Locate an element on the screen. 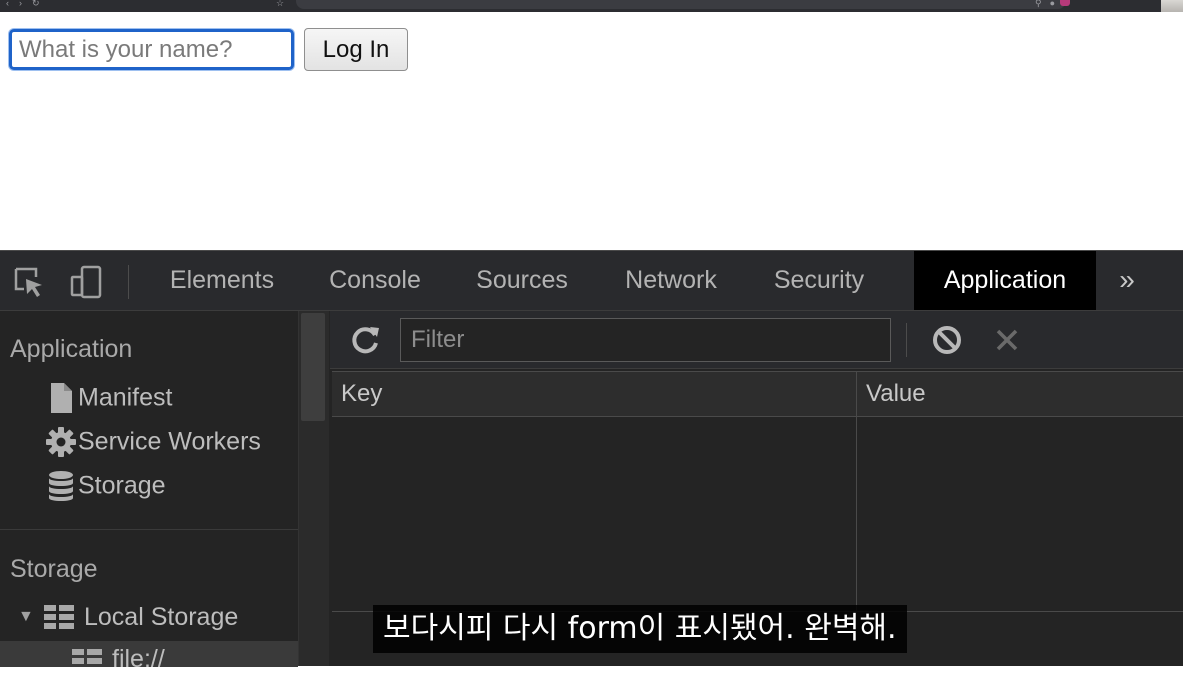 The width and height of the screenshot is (1183, 674). sidebar-scrollbar-thumb is located at coordinates (313, 367).